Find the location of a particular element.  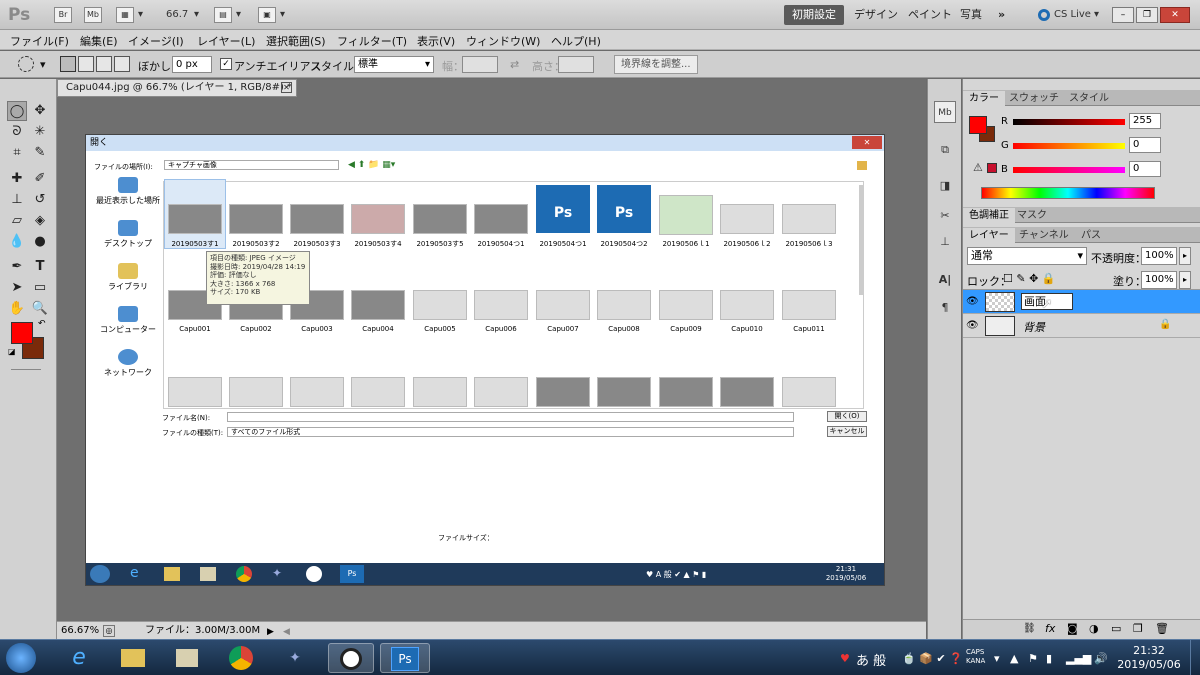

start-button-icon is located at coordinates (21, 658).